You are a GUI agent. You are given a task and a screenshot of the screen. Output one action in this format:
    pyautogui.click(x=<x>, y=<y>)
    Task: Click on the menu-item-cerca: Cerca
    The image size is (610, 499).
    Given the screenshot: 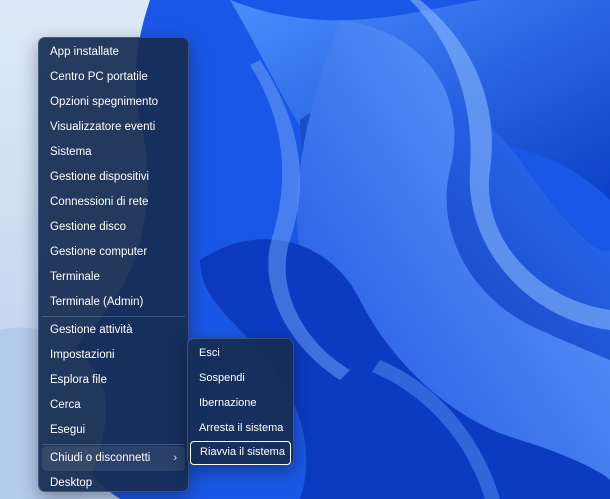 What is the action you would take?
    pyautogui.click(x=113, y=405)
    